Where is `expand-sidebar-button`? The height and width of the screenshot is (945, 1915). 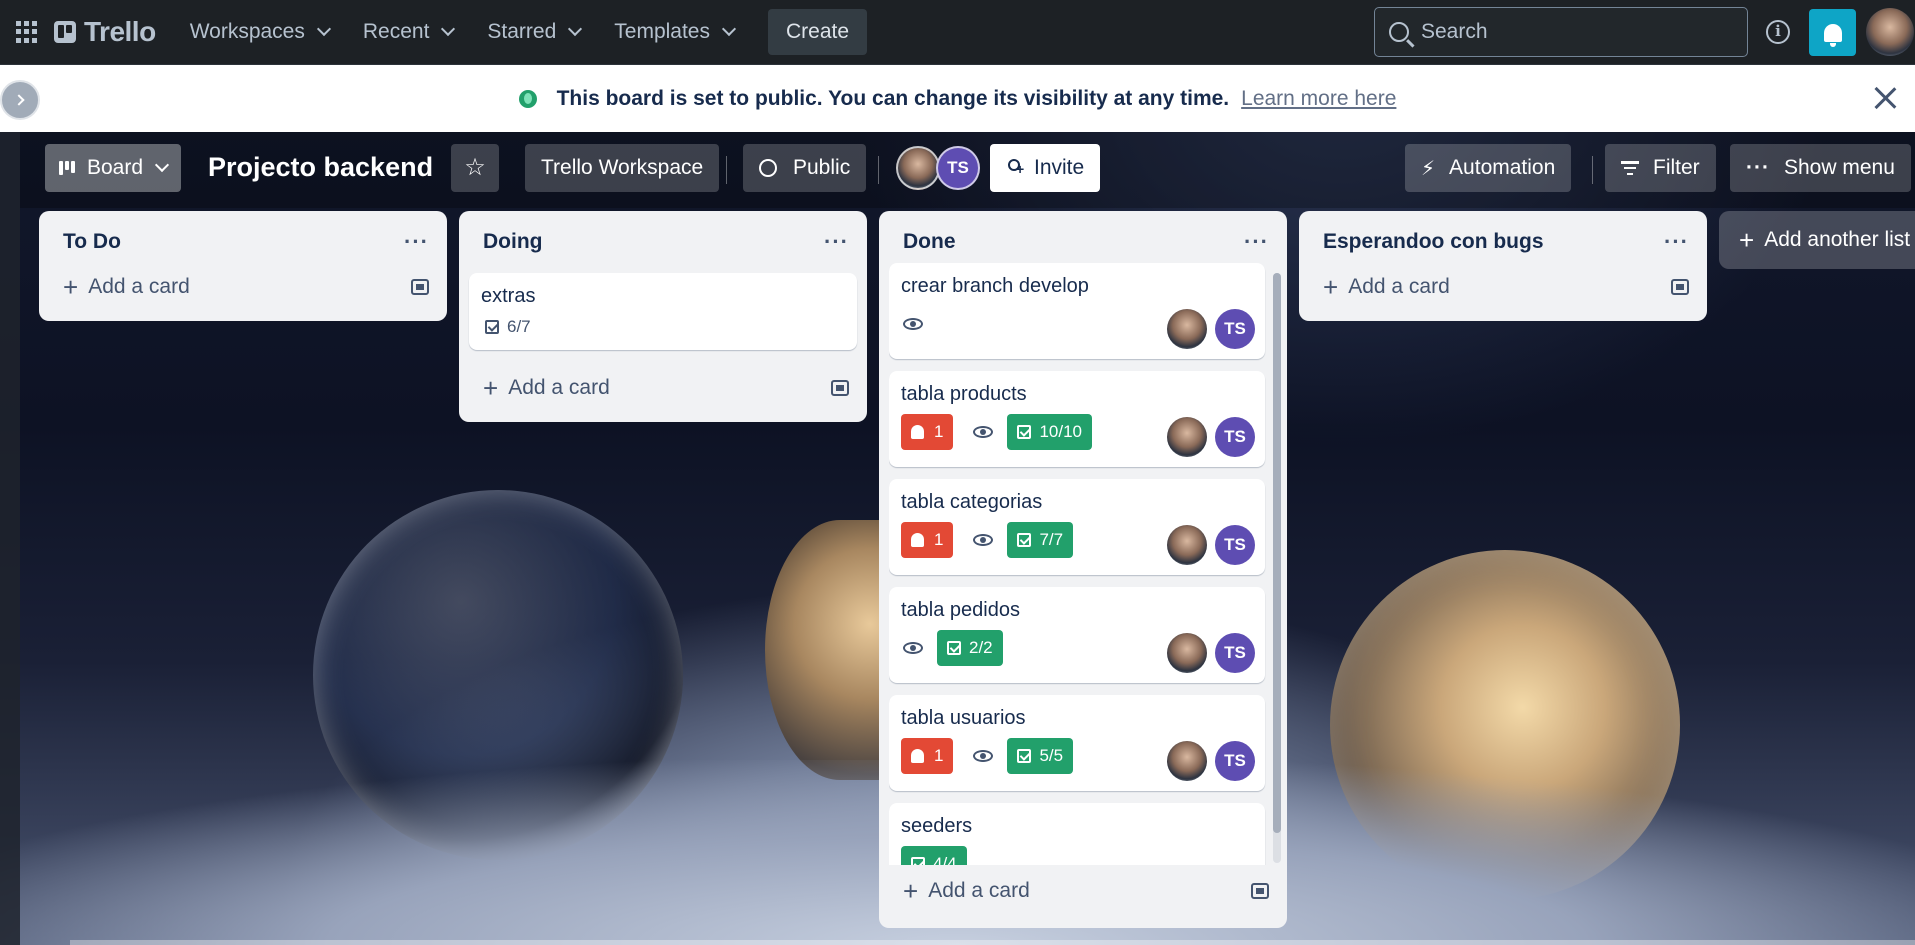 expand-sidebar-button is located at coordinates (20, 100).